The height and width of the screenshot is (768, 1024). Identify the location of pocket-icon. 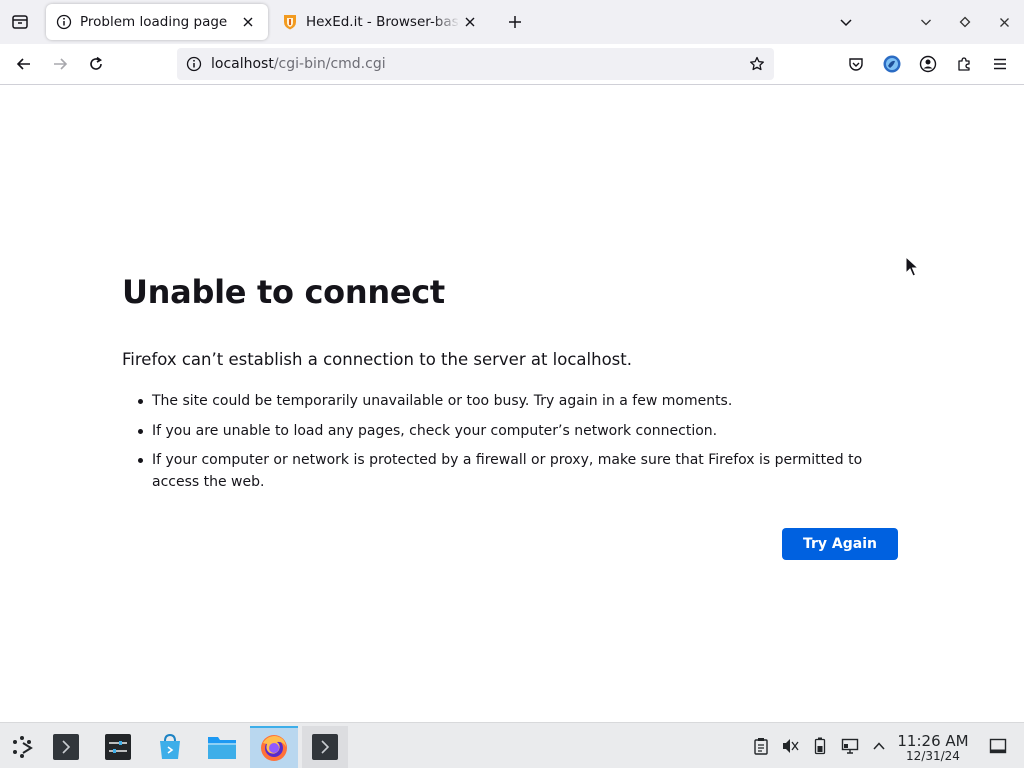
(856, 64).